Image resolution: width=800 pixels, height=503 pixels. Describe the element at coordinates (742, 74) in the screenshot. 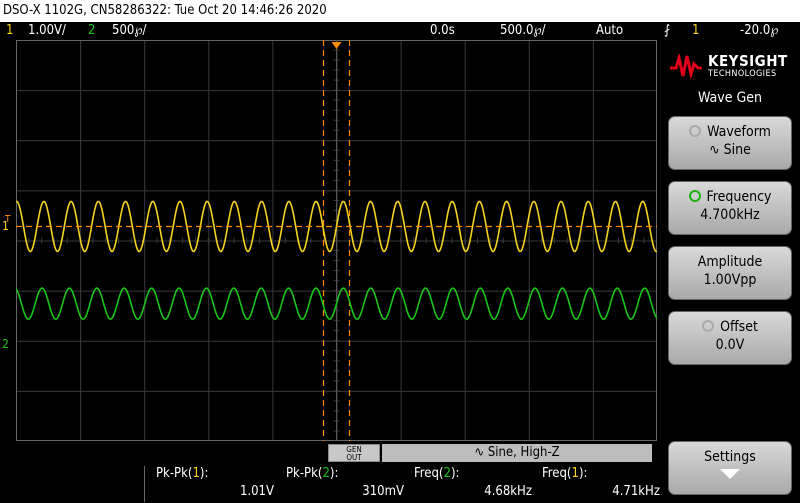

I see `brand-sub: TECHNOLOGIES` at that location.